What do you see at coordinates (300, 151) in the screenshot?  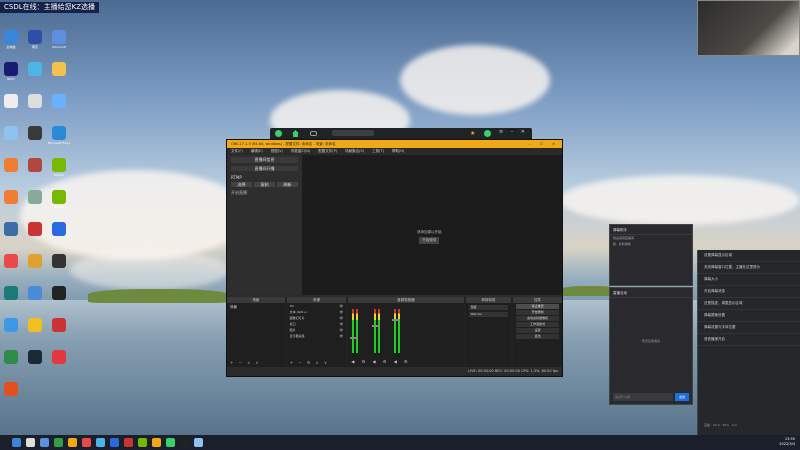 I see `menu-item: 停靠窗口(D)` at bounding box center [300, 151].